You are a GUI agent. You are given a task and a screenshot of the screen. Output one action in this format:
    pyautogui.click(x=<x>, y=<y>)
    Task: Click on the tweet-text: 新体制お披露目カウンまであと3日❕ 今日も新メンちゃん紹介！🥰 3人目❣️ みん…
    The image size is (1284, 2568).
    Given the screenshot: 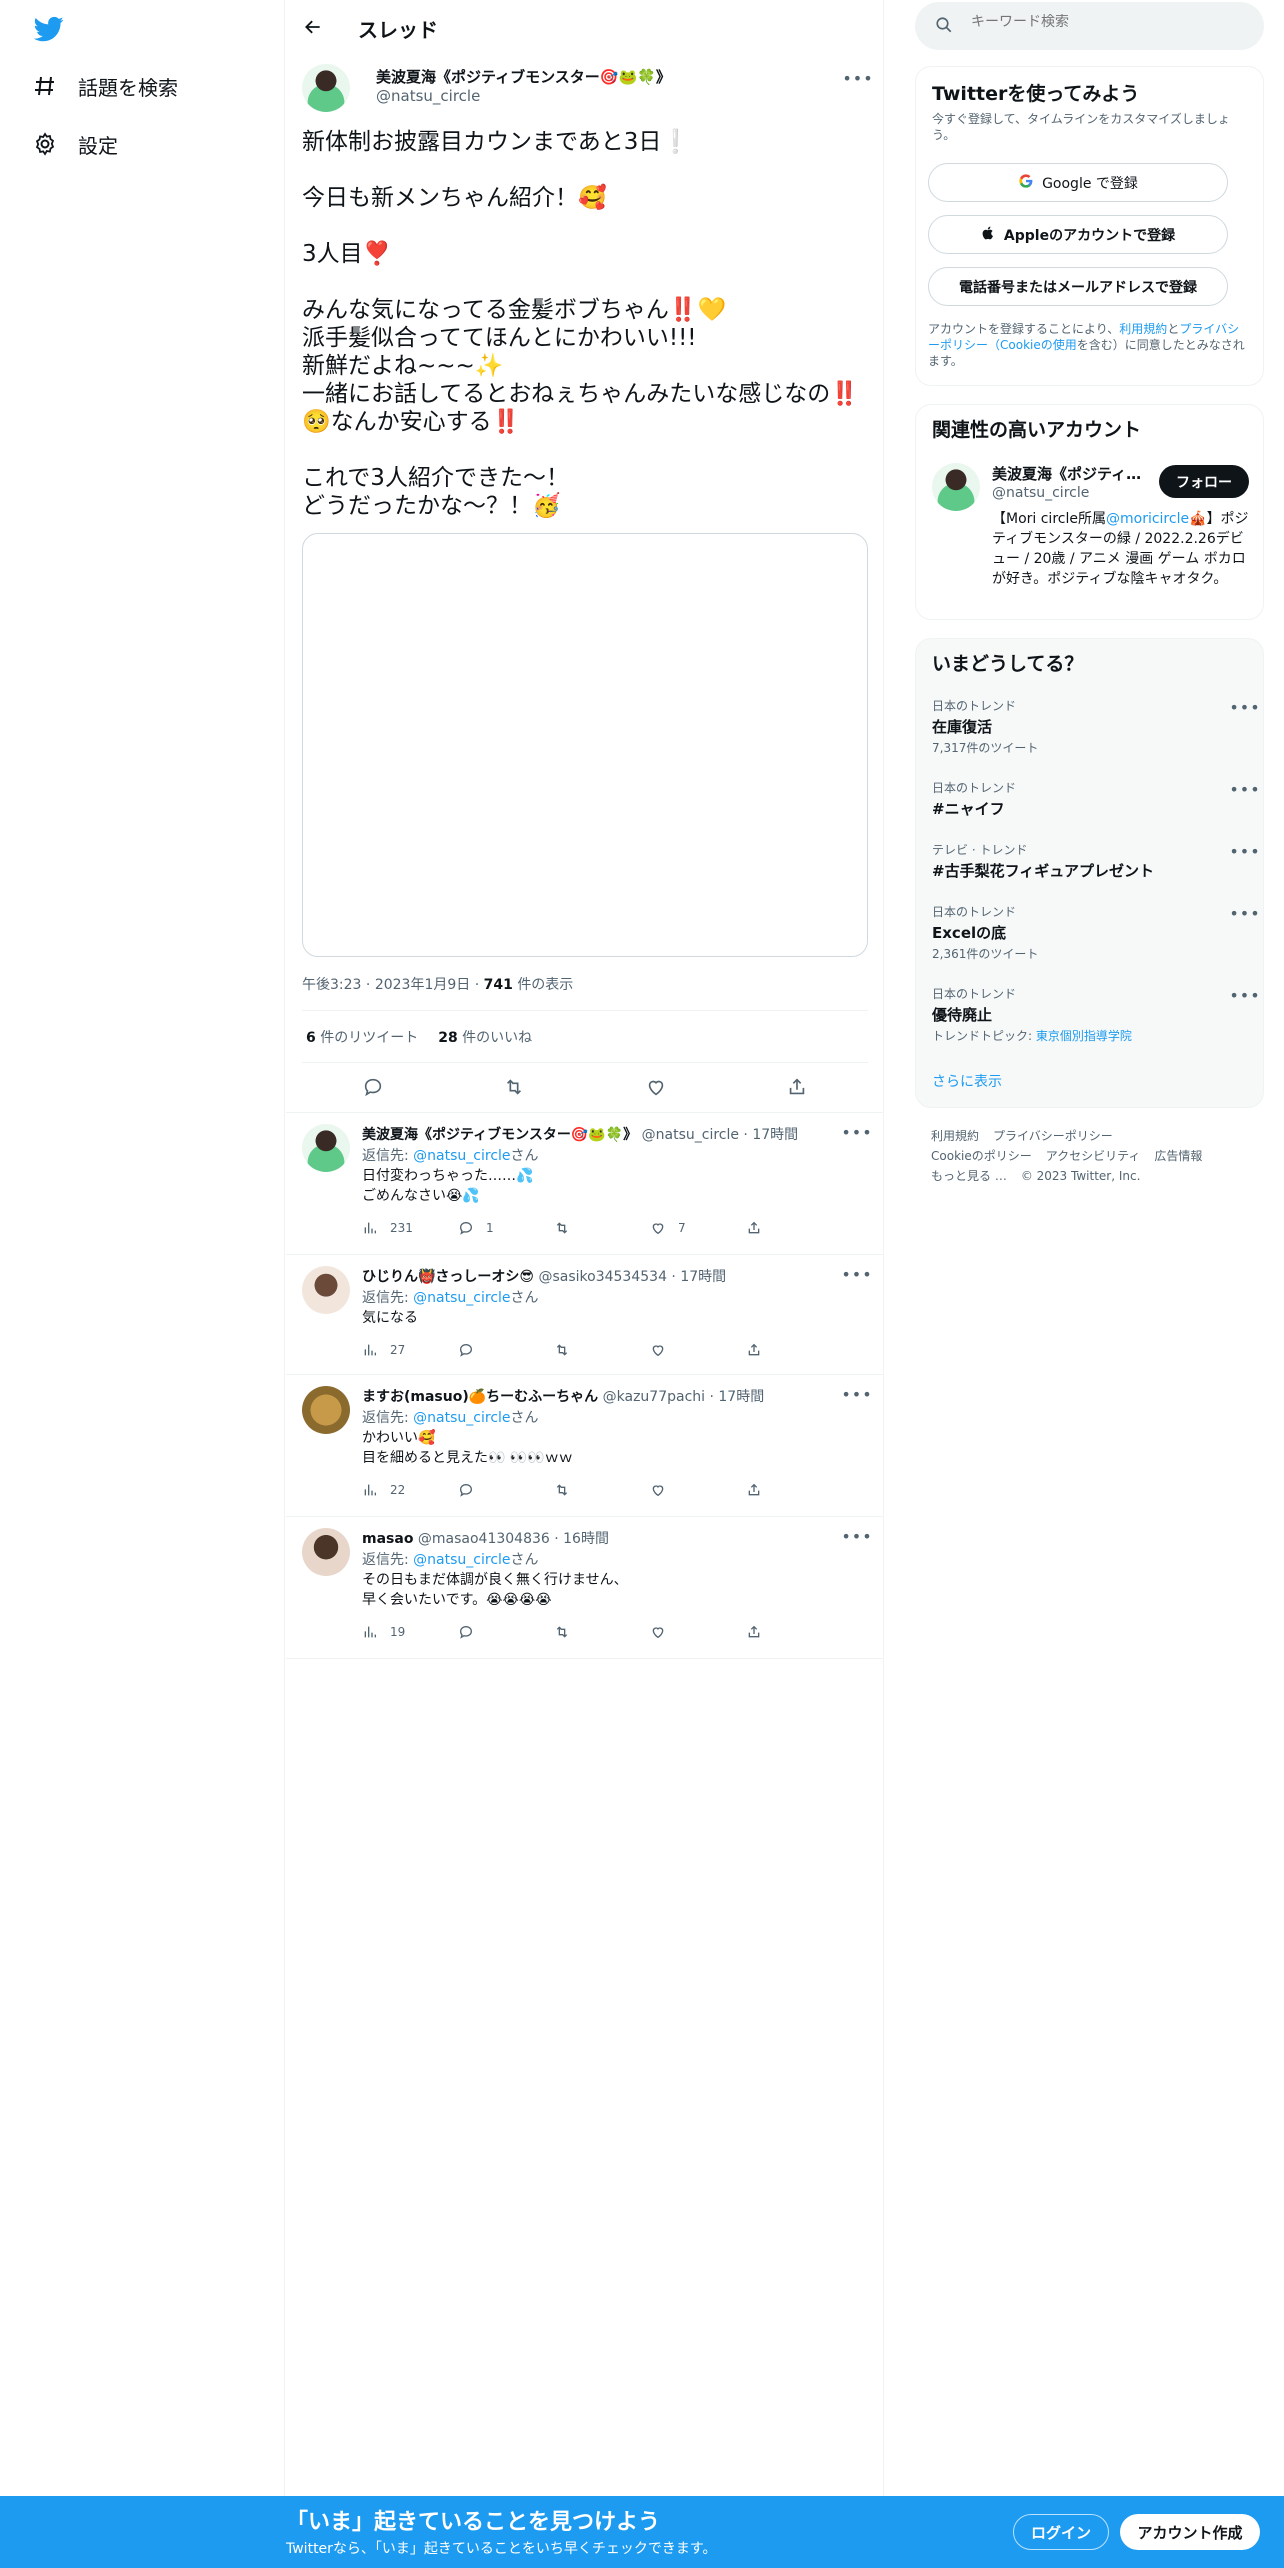 What is the action you would take?
    pyautogui.click(x=580, y=324)
    